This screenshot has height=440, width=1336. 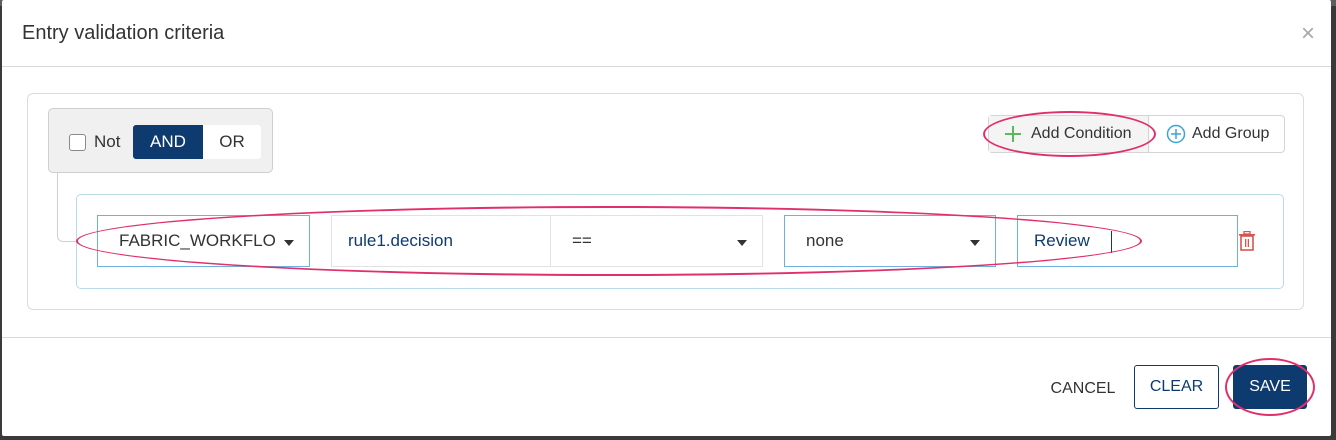 I want to click on field-select-value: FABRIC_WORKFLO, so click(x=197, y=240).